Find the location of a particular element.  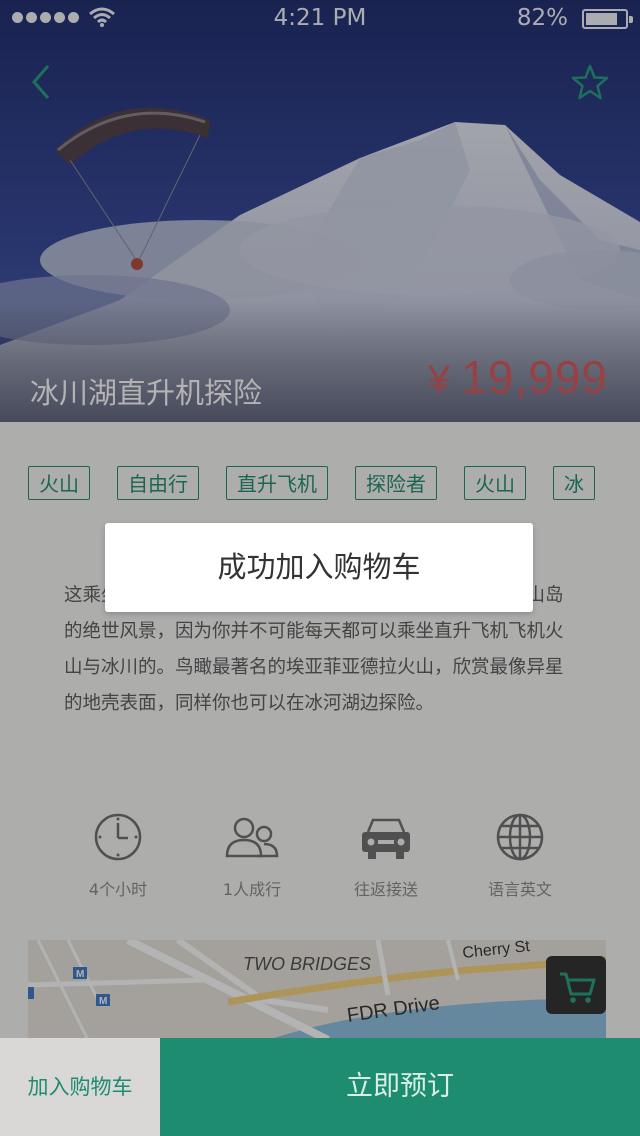

favorite-button is located at coordinates (590, 82).